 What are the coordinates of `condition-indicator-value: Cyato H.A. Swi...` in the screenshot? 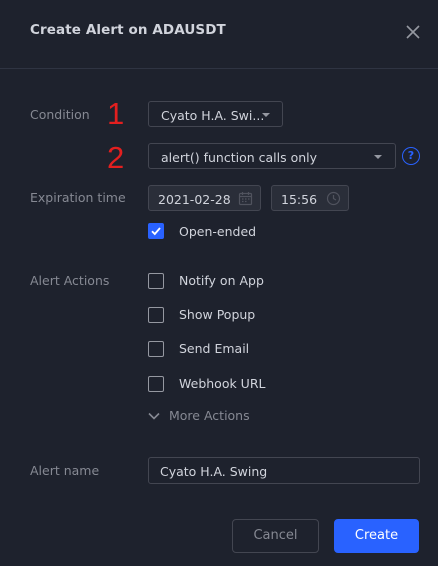 It's located at (213, 115).